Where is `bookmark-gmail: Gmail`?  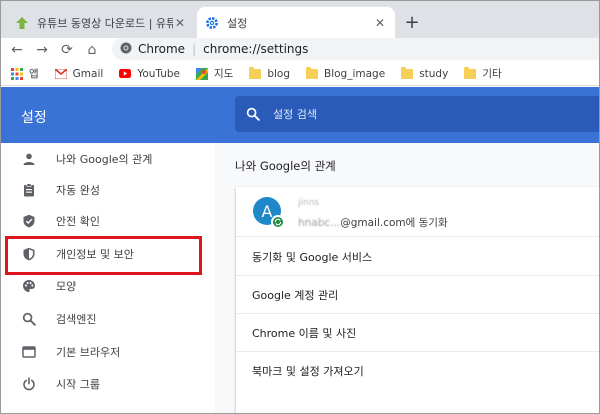
bookmark-gmail: Gmail is located at coordinates (79, 73).